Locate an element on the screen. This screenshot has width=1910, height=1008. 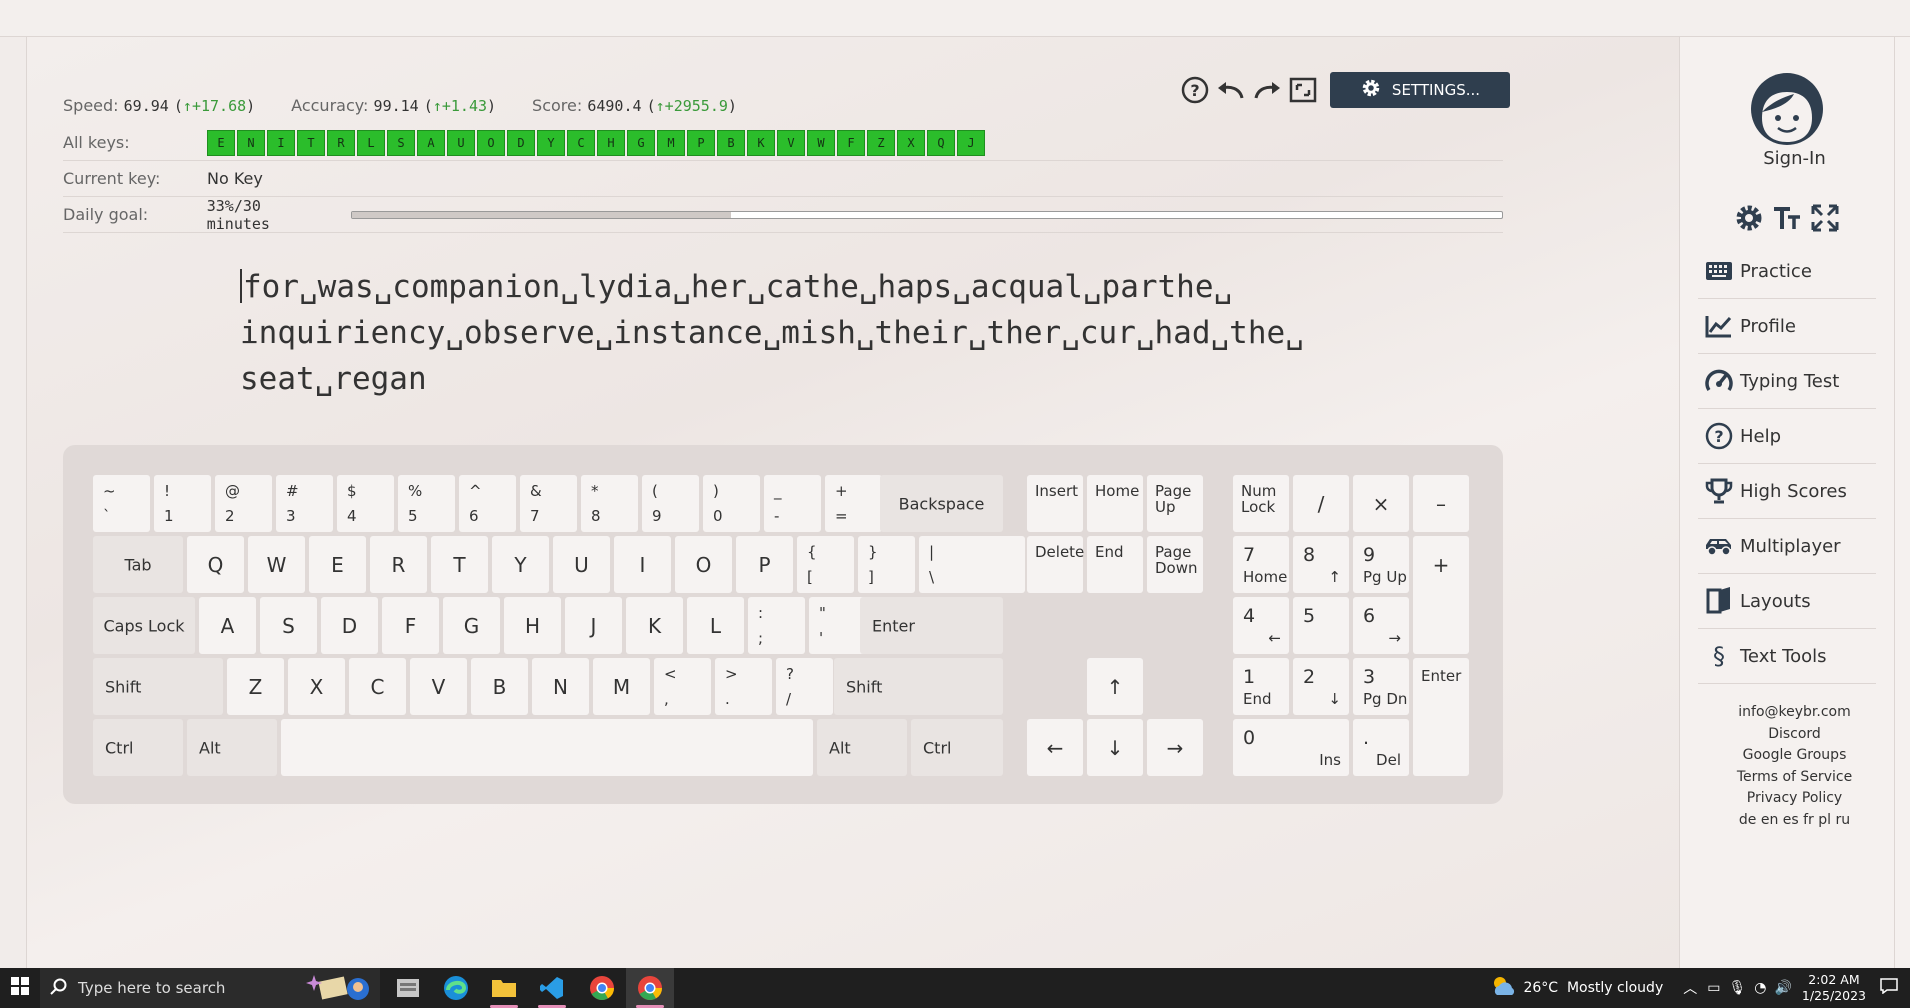
speed-value: 69.94 is located at coordinates (146, 106).